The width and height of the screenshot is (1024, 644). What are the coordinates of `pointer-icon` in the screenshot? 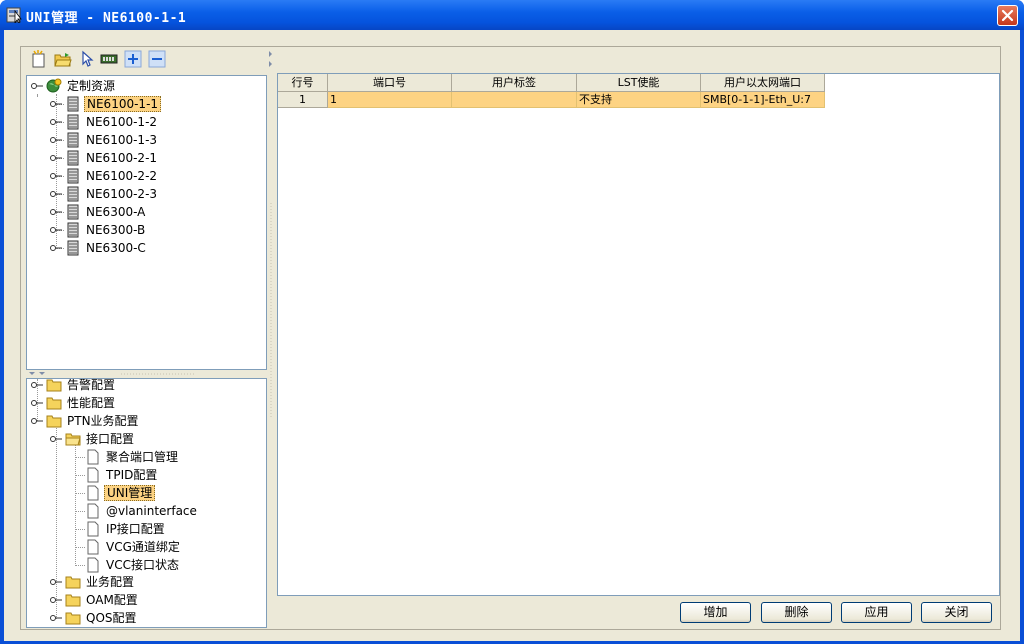 It's located at (87, 59).